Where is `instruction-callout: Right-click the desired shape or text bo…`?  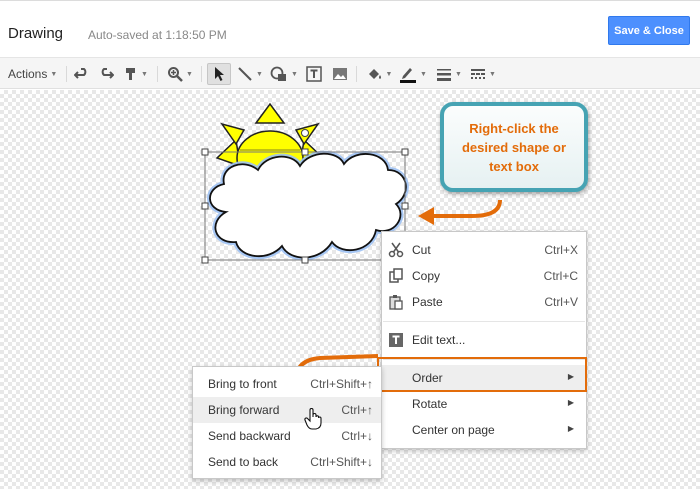 instruction-callout: Right-click the desired shape or text bo… is located at coordinates (514, 147).